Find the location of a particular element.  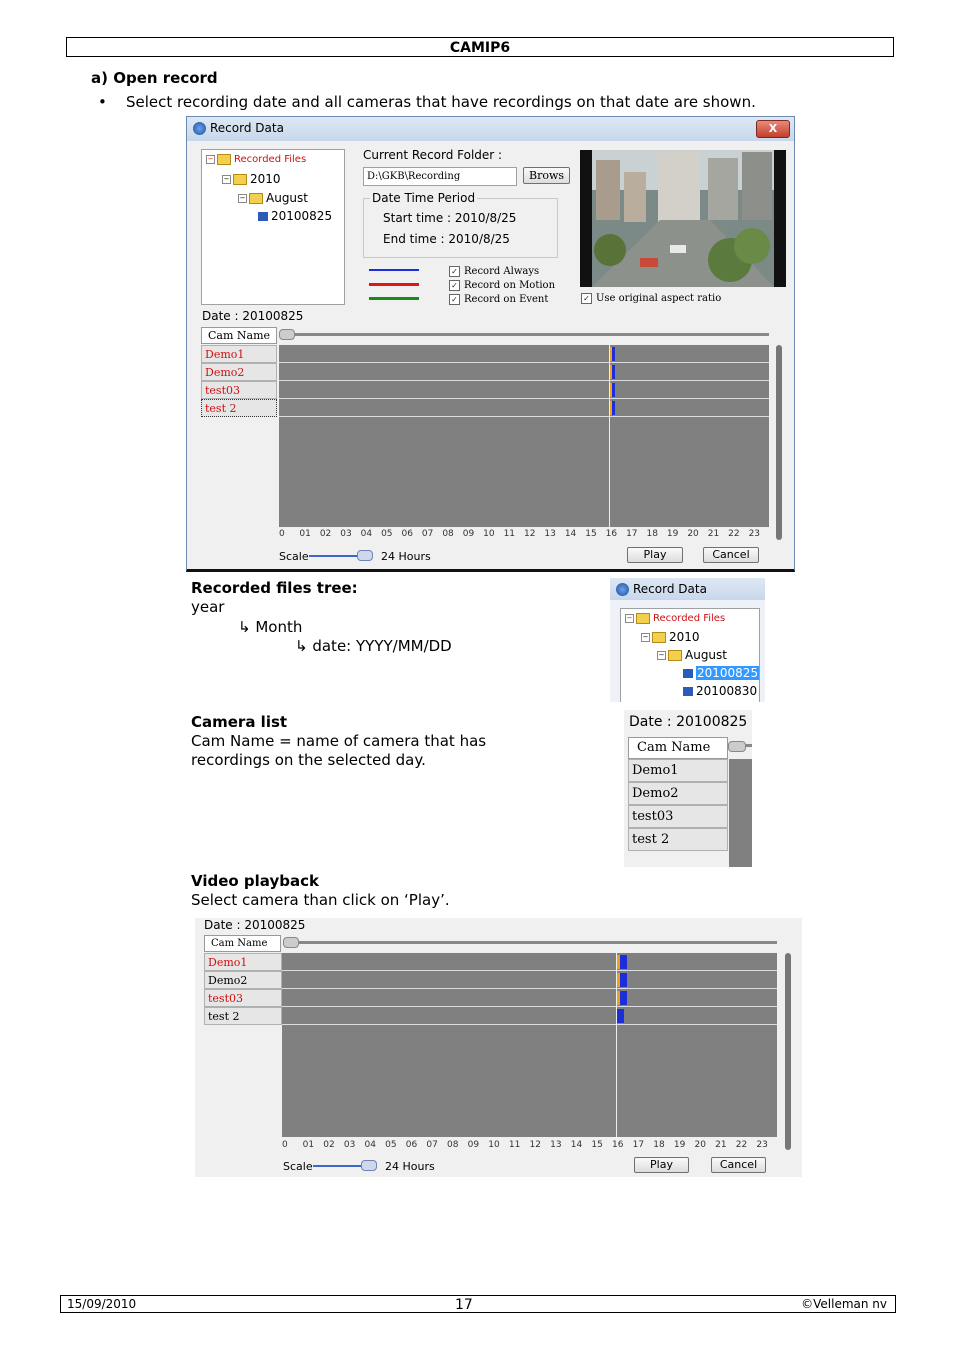

thumb-camera-test03: test03 is located at coordinates (678, 816).